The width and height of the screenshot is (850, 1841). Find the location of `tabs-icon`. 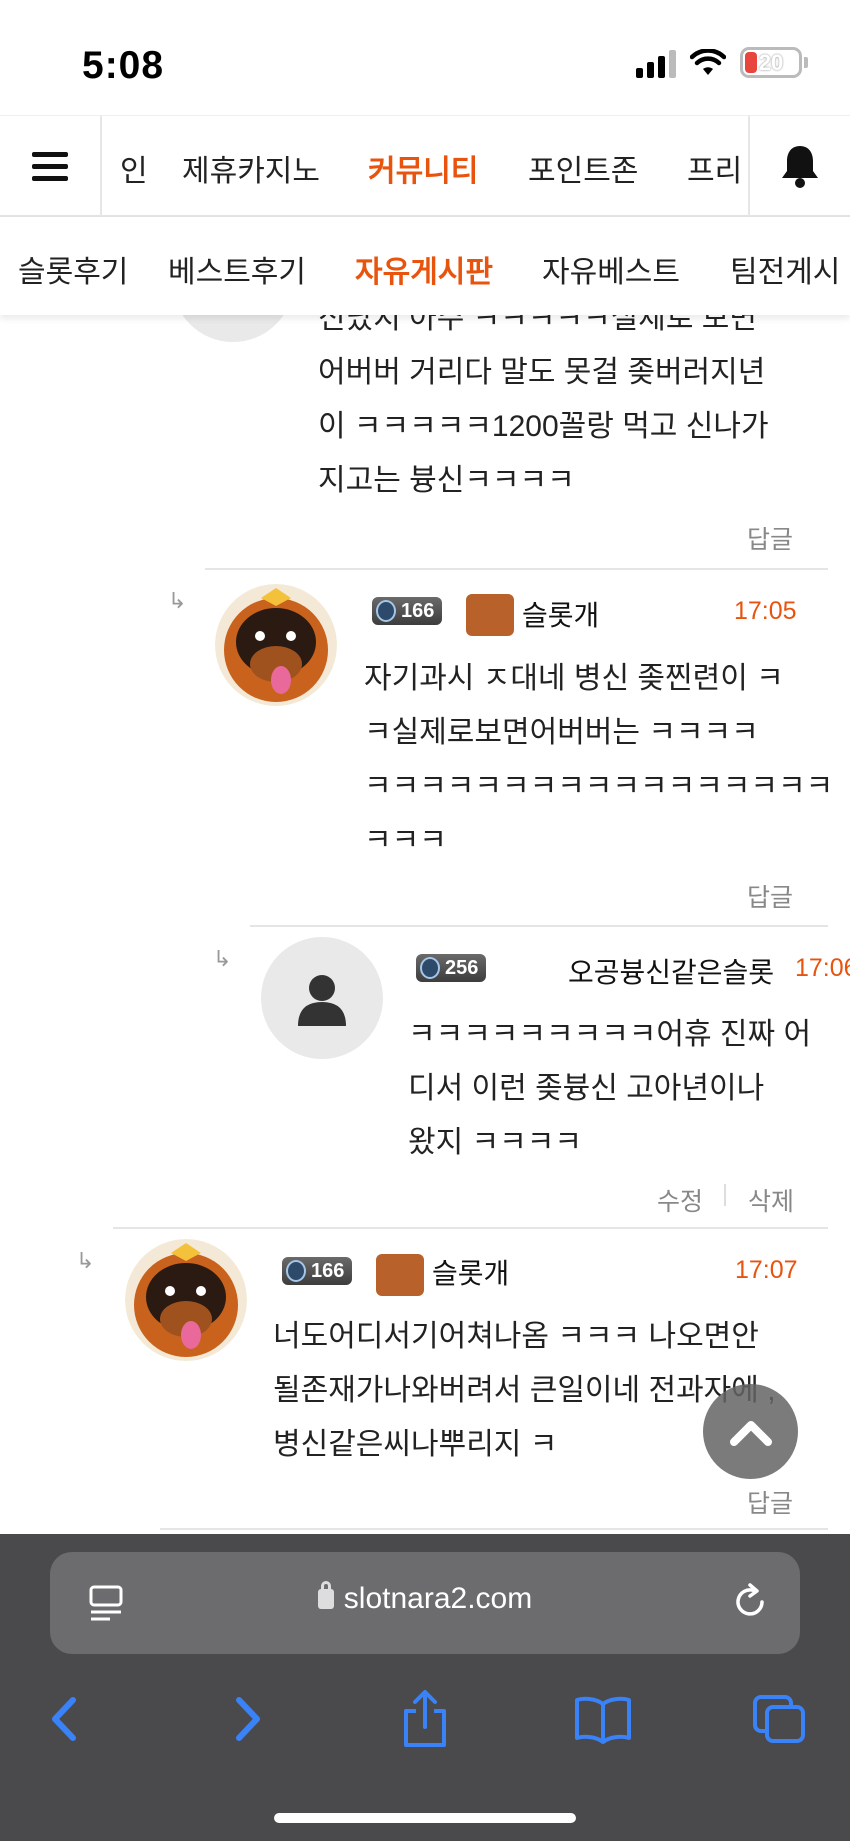

tabs-icon is located at coordinates (779, 1719).